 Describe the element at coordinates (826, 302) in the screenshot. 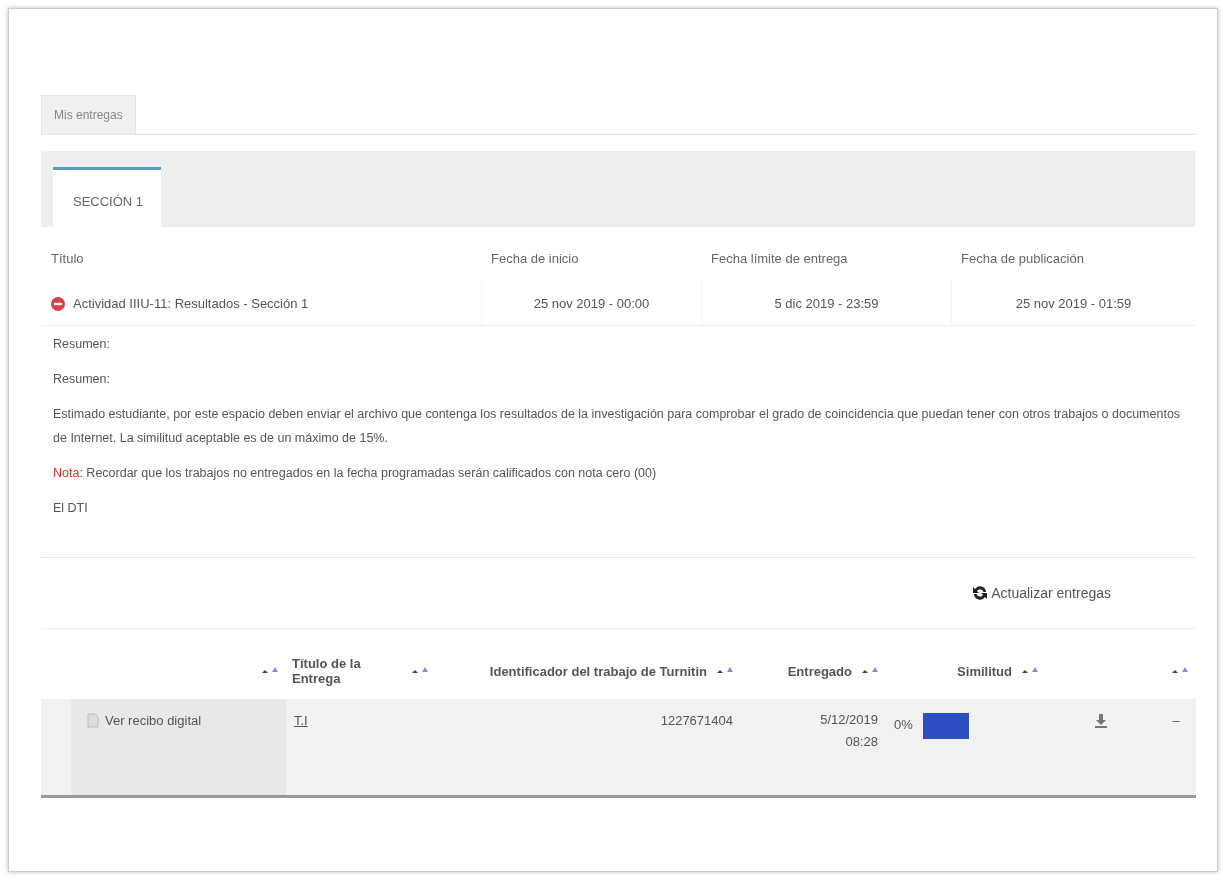

I see `table-cell: 5 dic 2019 - 23:59` at that location.